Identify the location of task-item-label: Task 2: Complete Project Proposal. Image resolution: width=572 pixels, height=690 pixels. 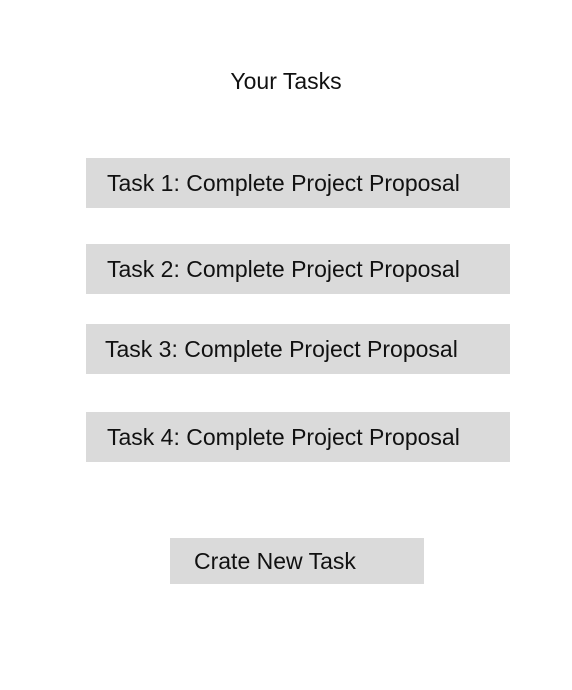
(283, 269).